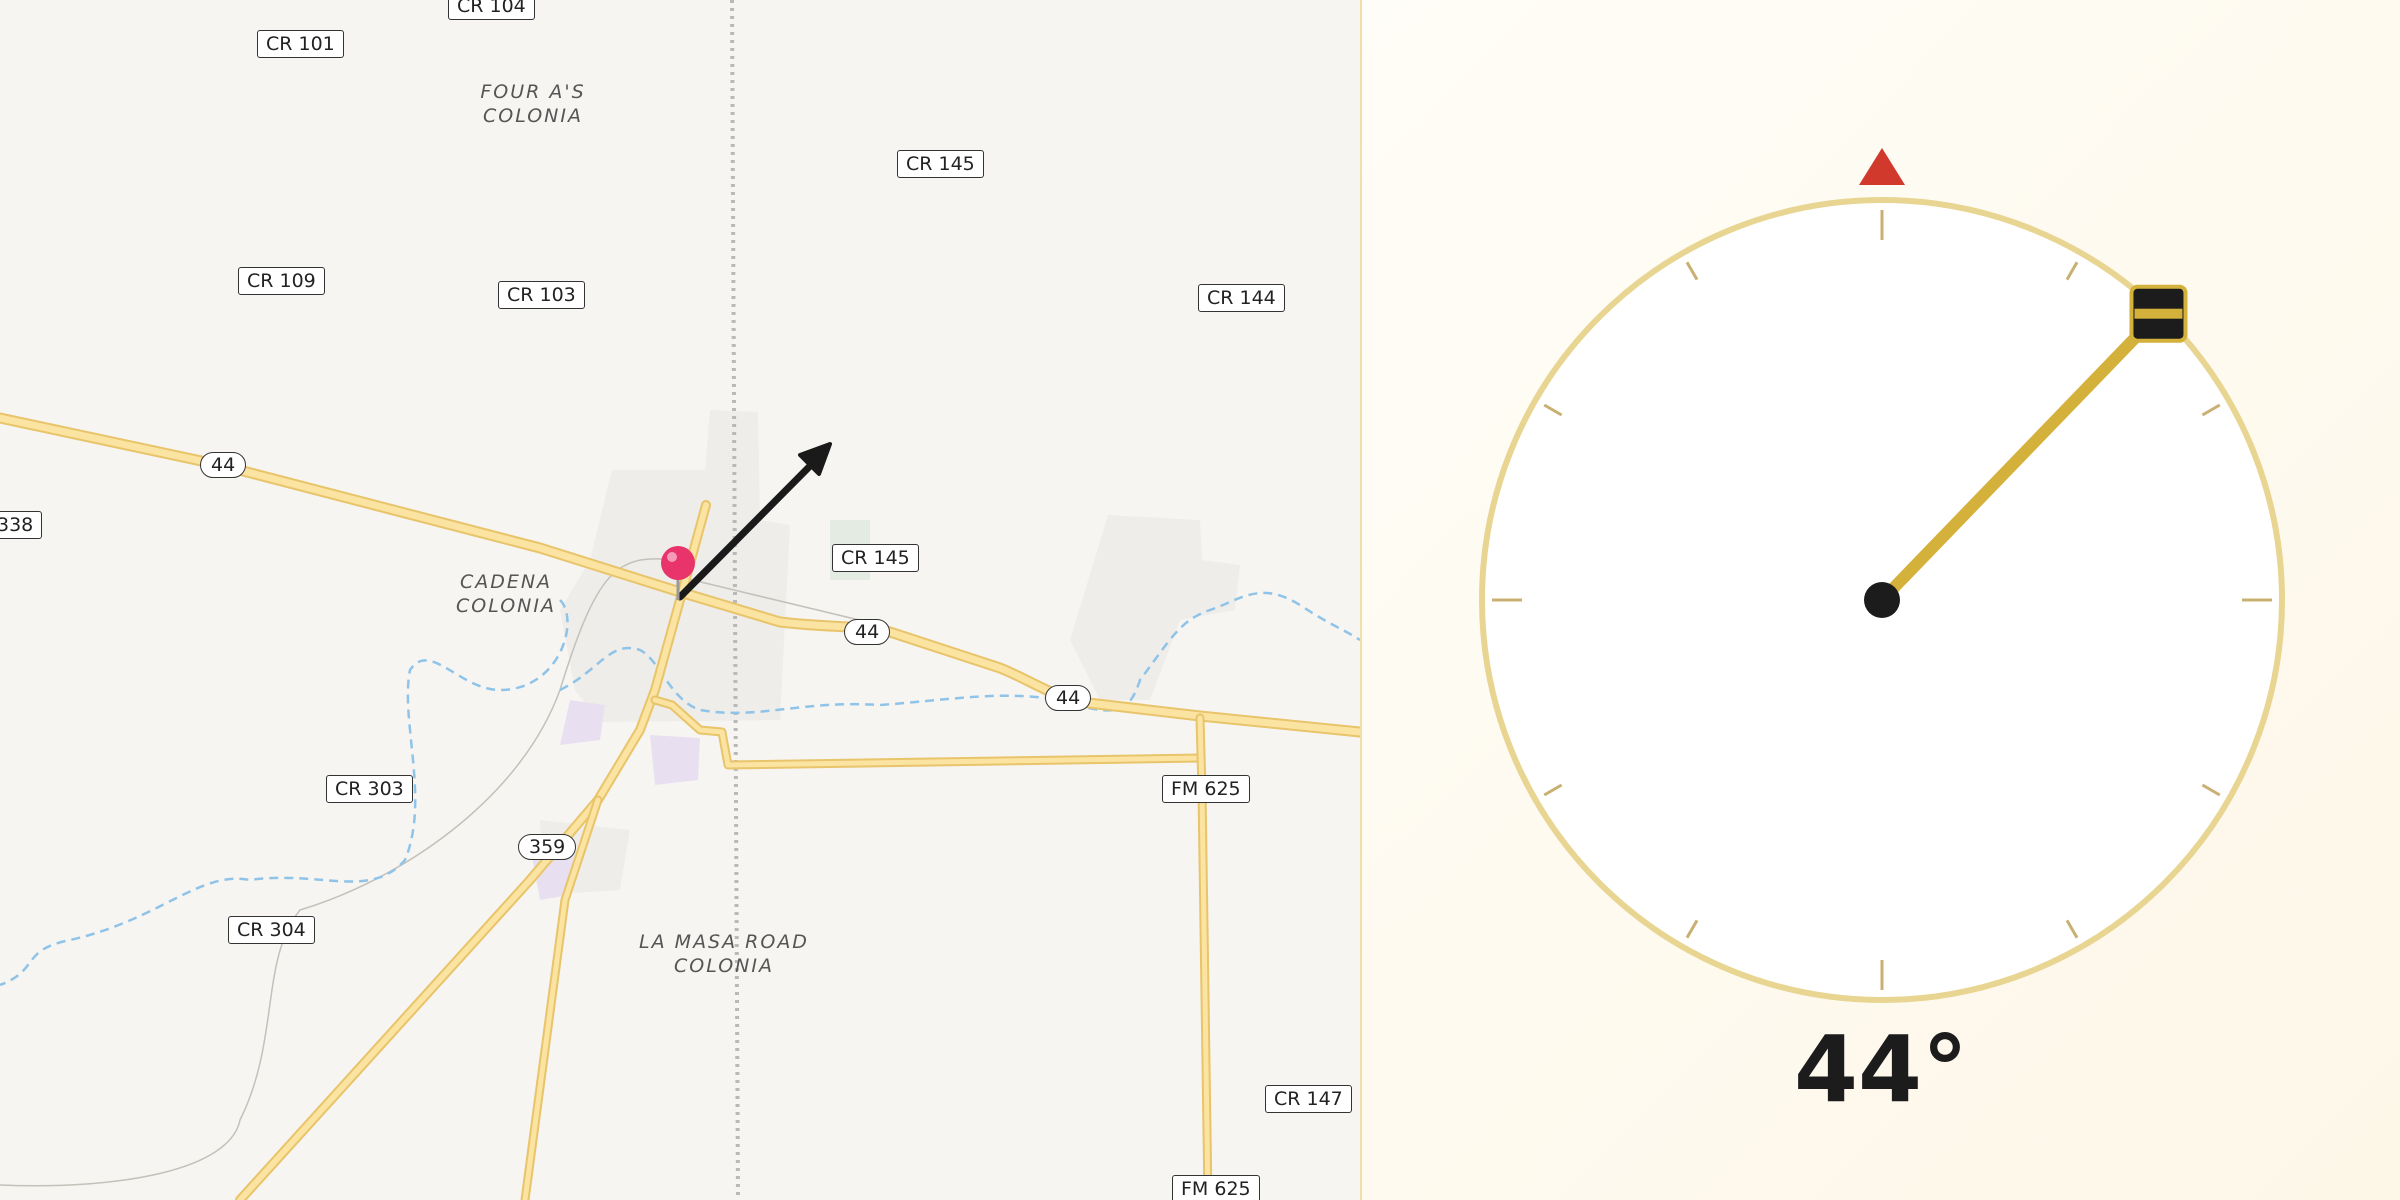  I want to click on road-label-cr303: CR 303, so click(369, 789).